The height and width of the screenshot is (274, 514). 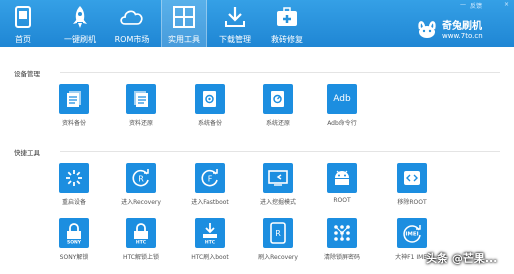 I want to click on tile-label: 资料还原, so click(x=140, y=123).